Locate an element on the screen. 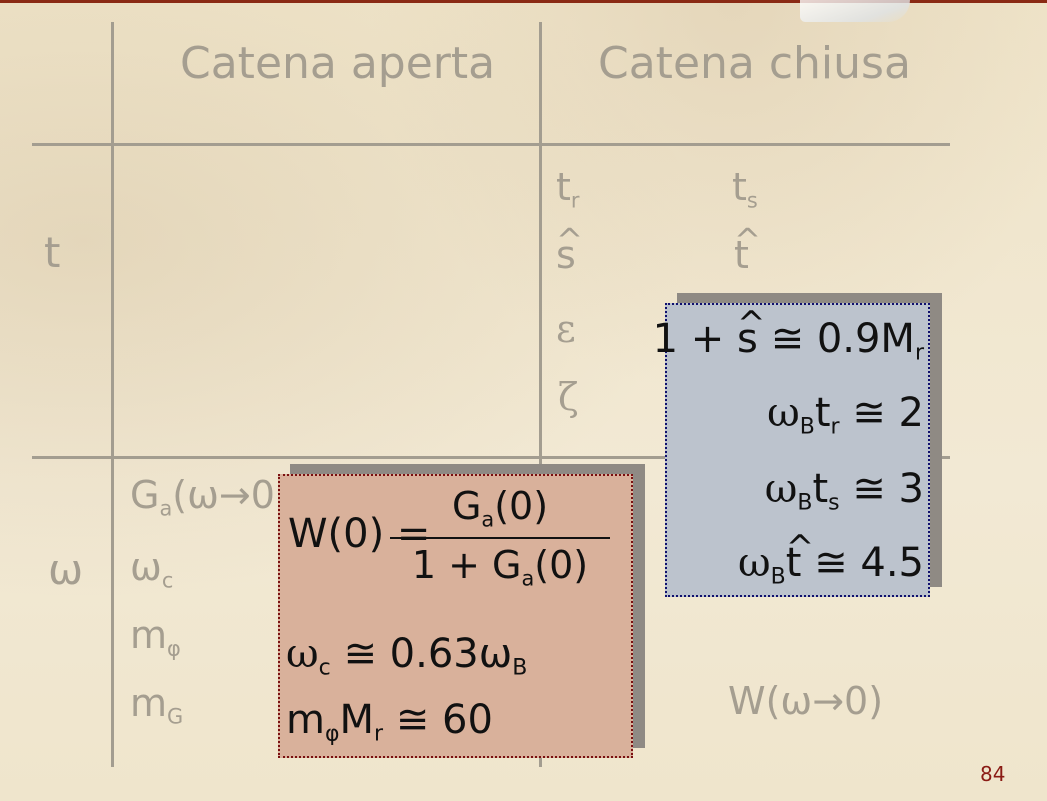  fraction-numerator: Ga(0) is located at coordinates (500, 508).